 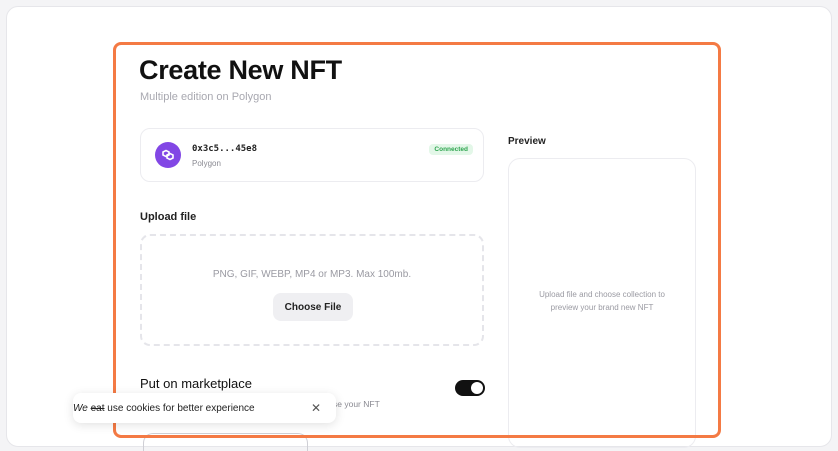 I want to click on page-subtitle: Multiple edition on Polygon, so click(x=206, y=97).